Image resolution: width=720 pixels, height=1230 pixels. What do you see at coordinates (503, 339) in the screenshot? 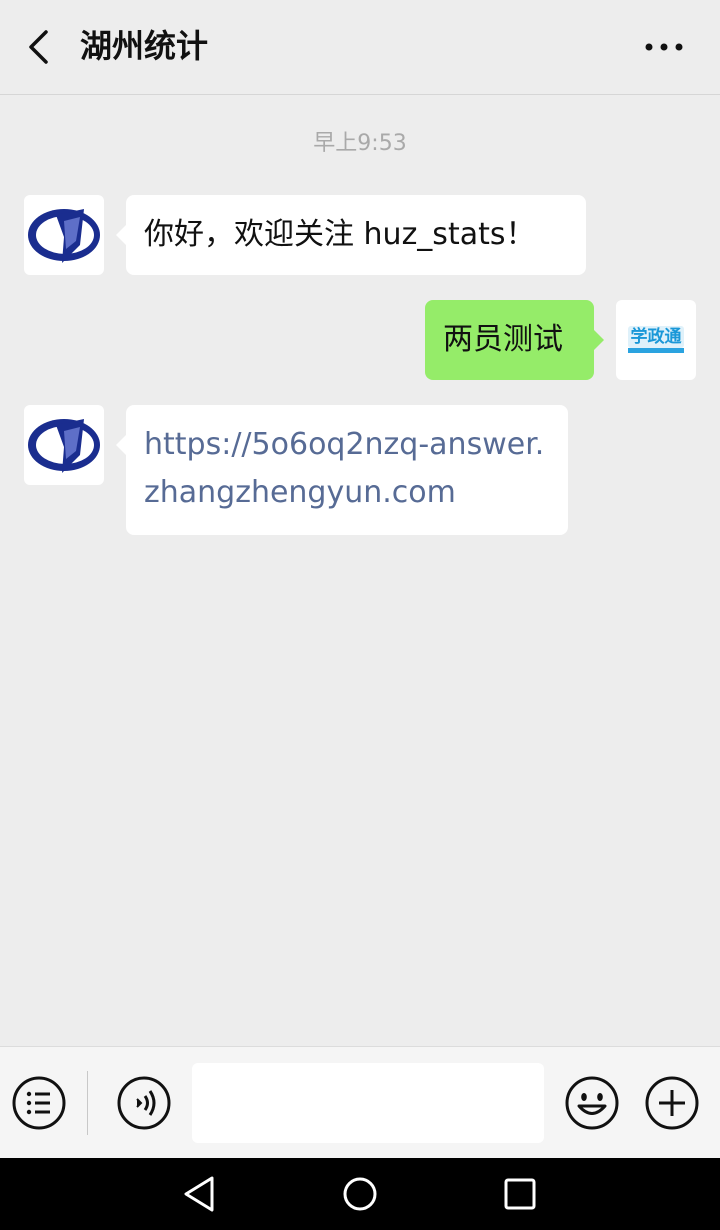
I see `message-text: 两员测试` at bounding box center [503, 339].